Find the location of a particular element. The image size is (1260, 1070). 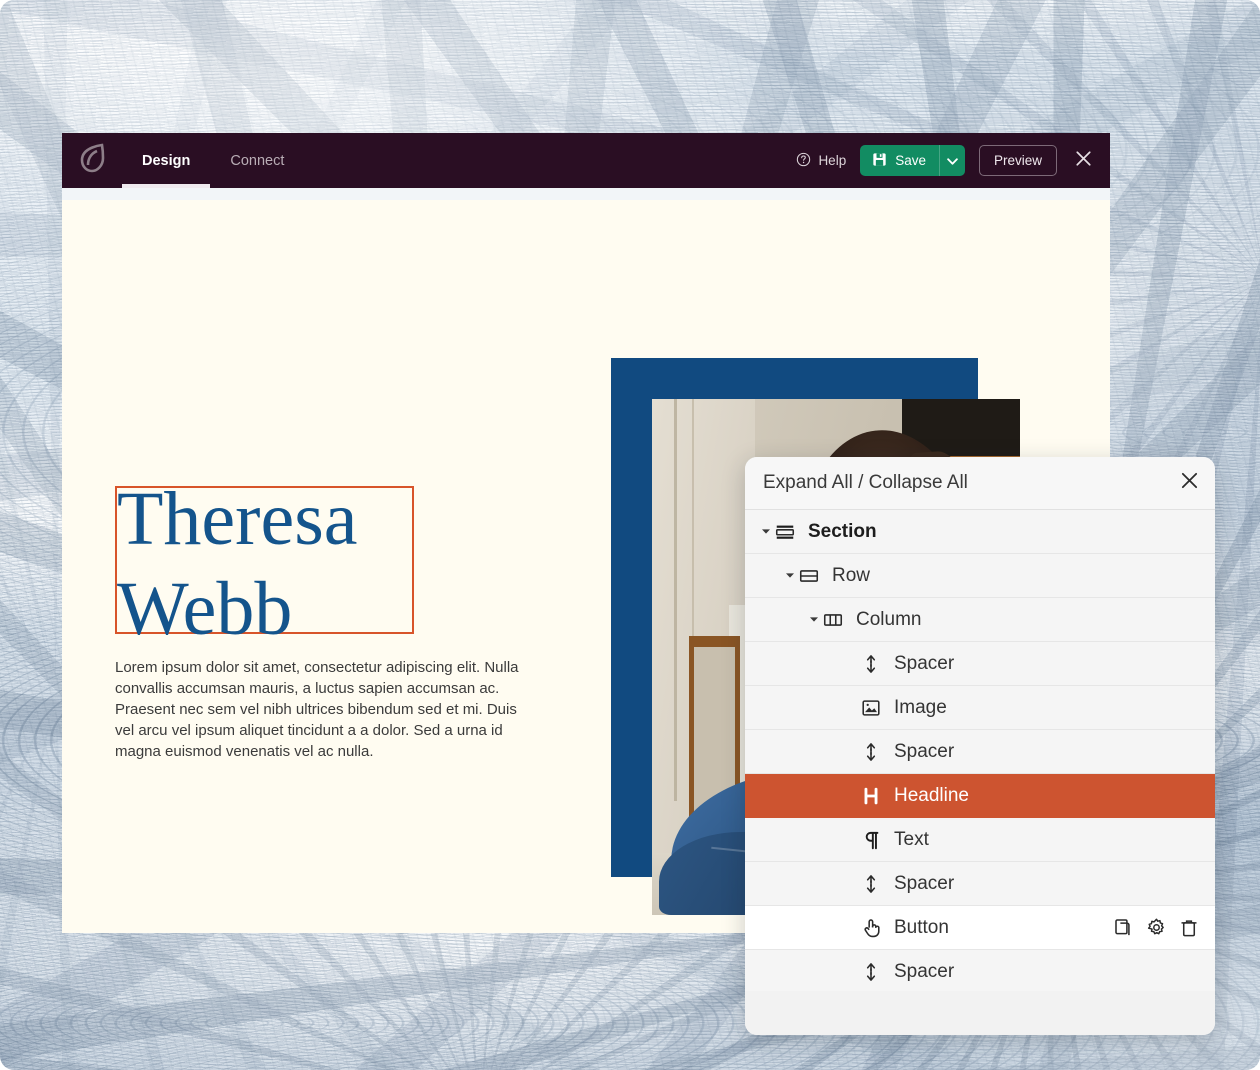

preview-button: Preview is located at coordinates (1017, 160).